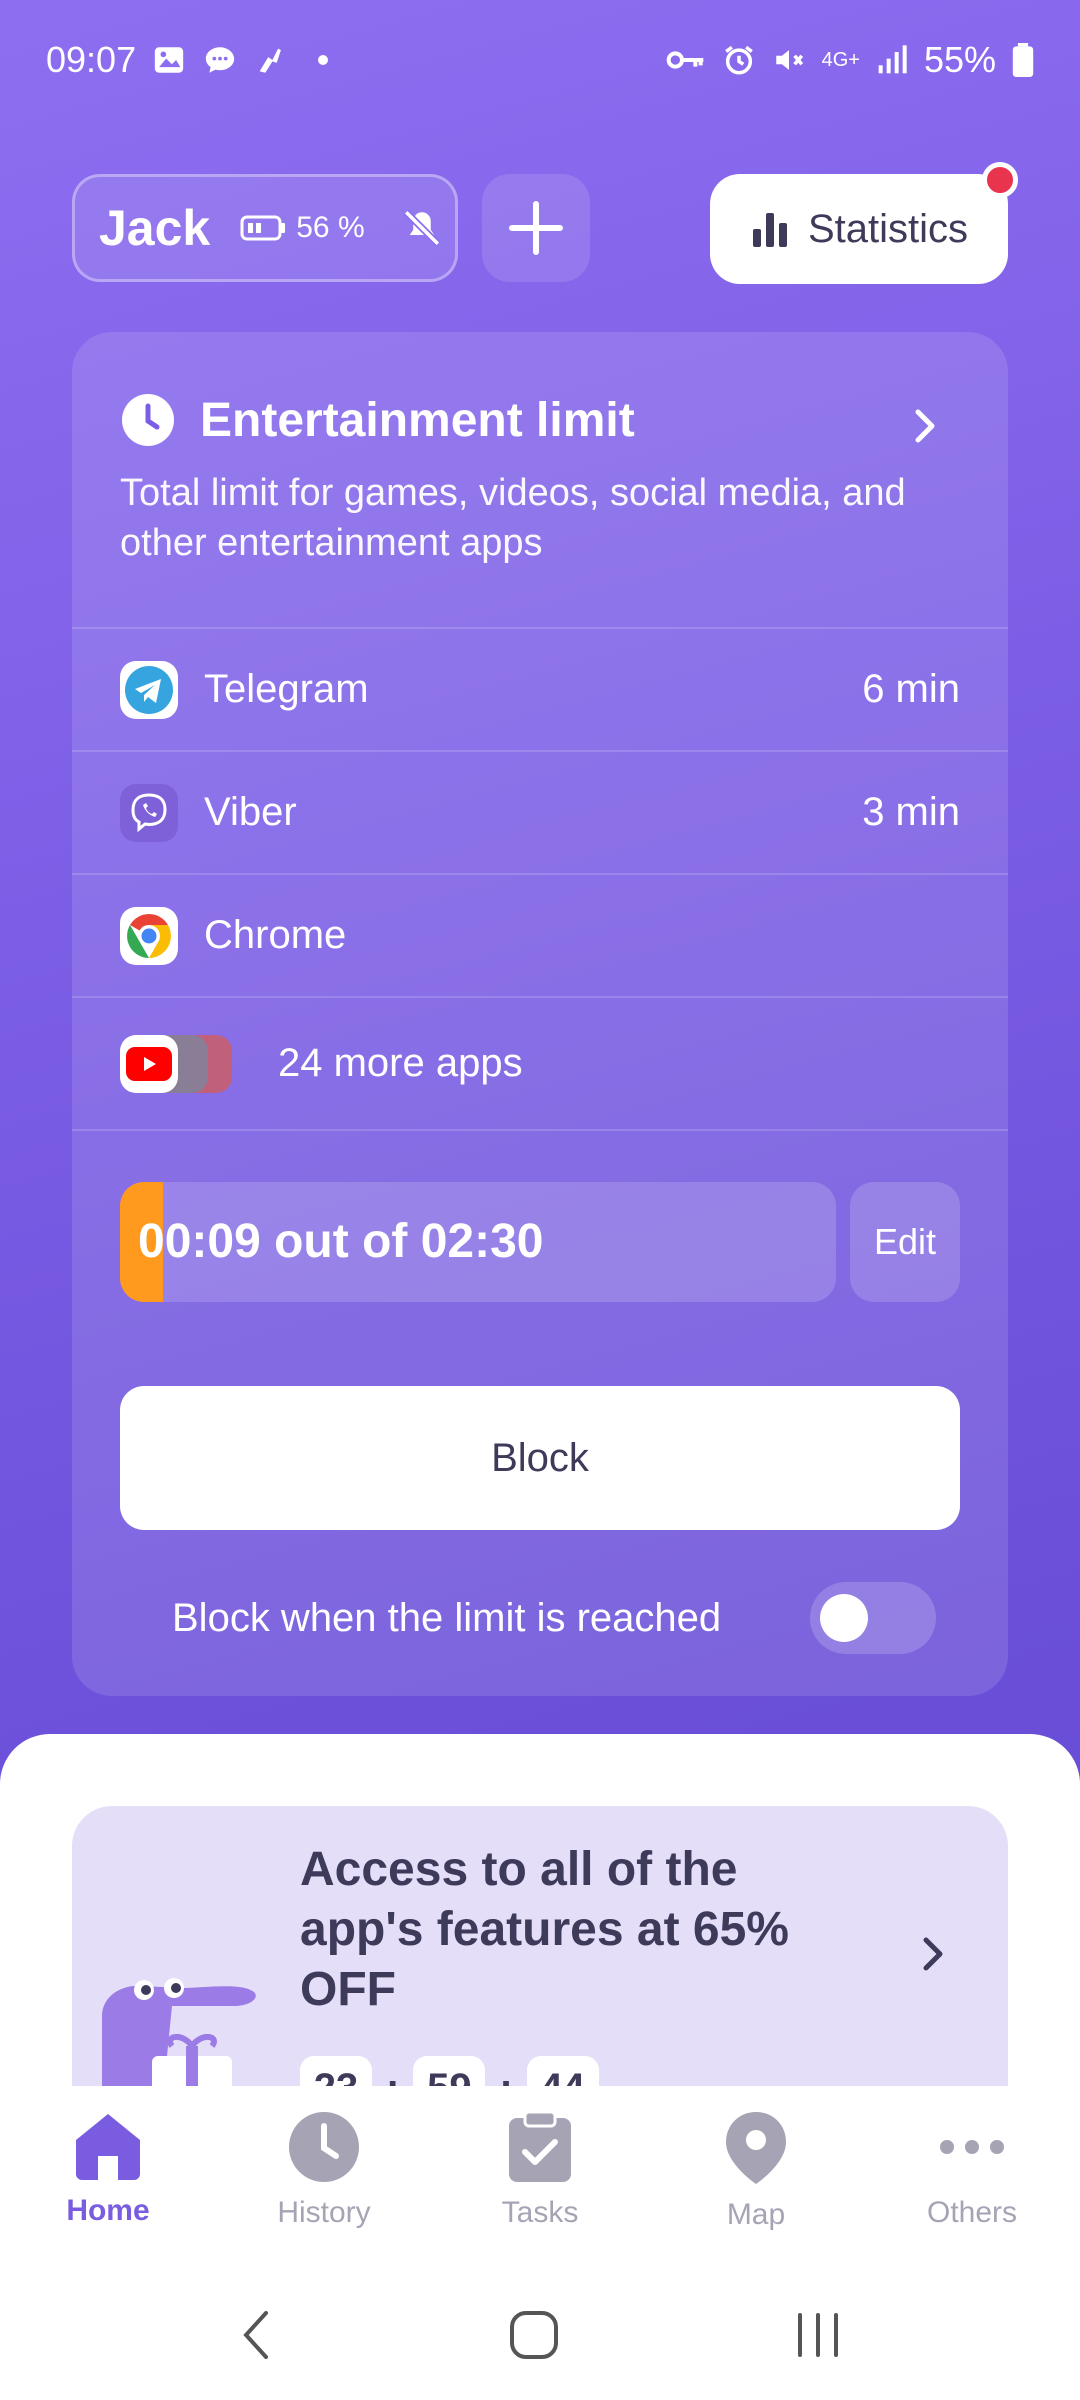 The width and height of the screenshot is (1080, 2400). I want to click on child-name: Jack, so click(155, 228).